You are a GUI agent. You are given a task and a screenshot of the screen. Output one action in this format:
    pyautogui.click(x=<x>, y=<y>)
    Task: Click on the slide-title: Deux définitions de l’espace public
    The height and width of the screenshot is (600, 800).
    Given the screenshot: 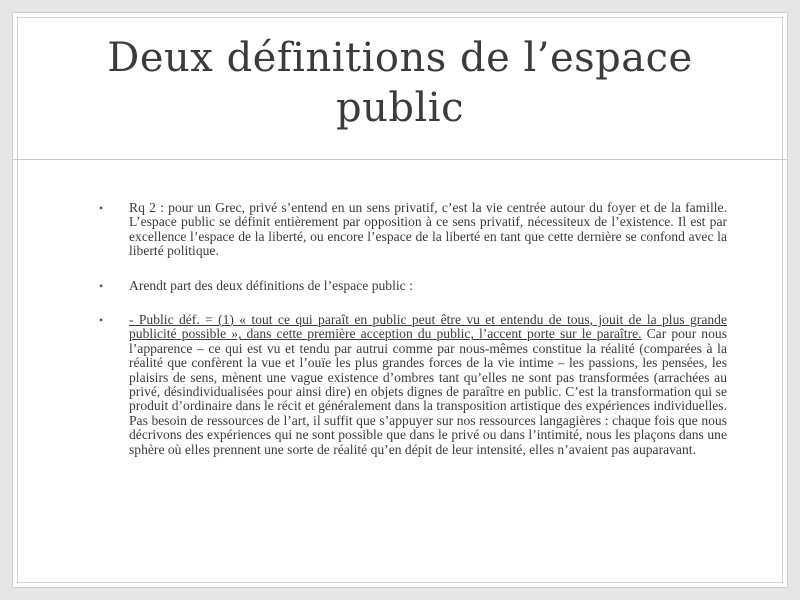 What is the action you would take?
    pyautogui.click(x=400, y=83)
    